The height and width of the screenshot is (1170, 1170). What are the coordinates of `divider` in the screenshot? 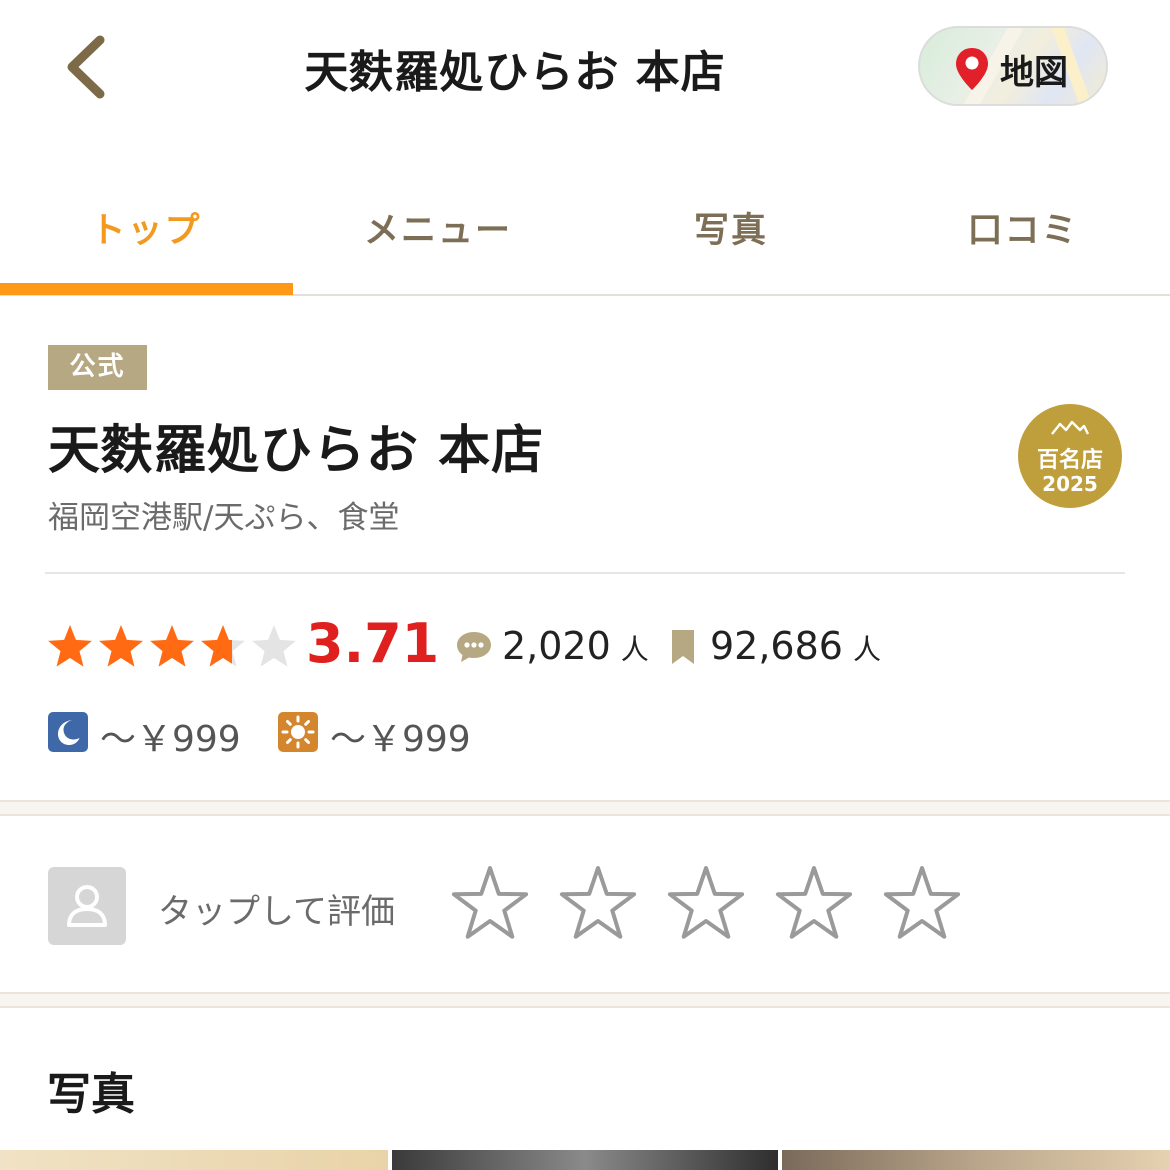 It's located at (585, 573).